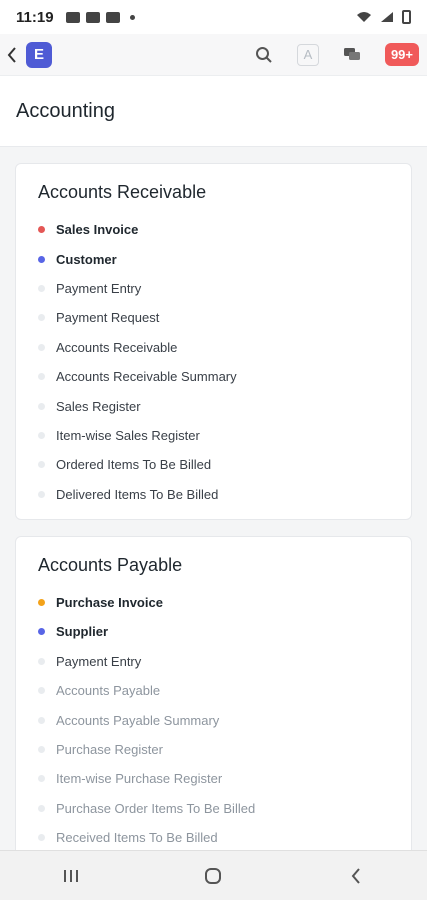 This screenshot has height=900, width=427. What do you see at coordinates (108, 691) in the screenshot?
I see `link-label: Accounts Payable` at bounding box center [108, 691].